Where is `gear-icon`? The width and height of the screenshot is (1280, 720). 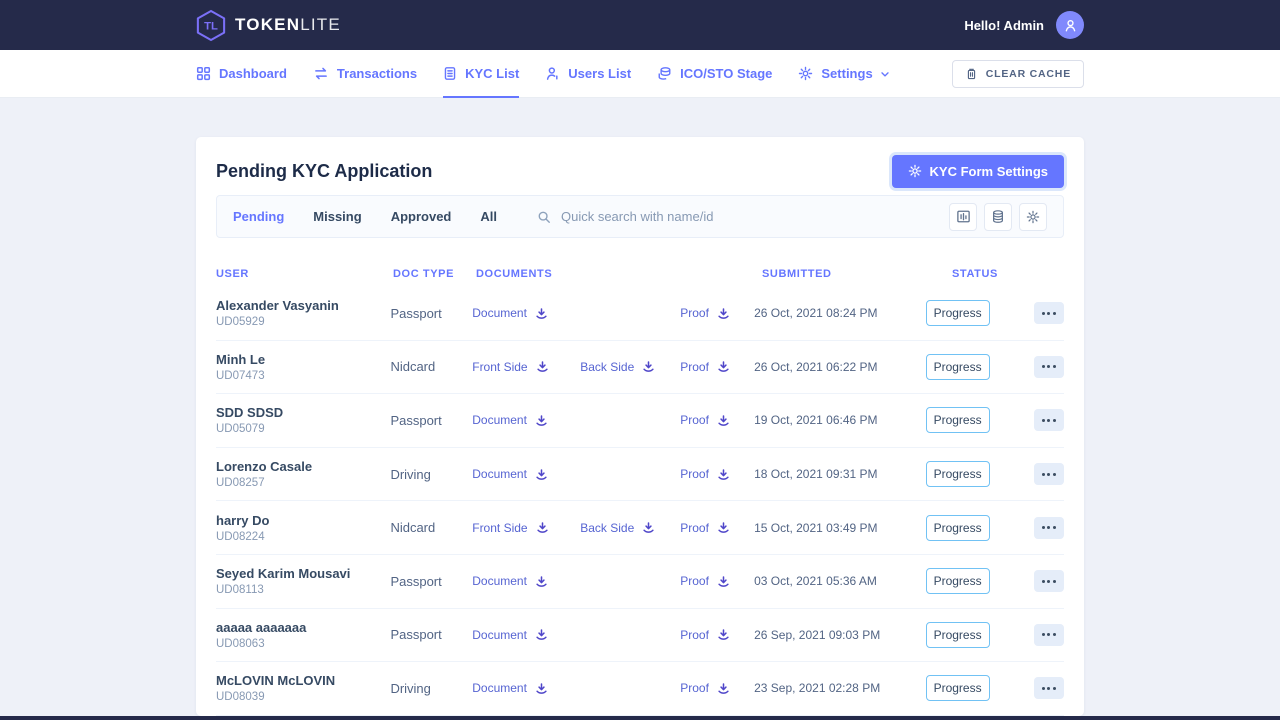
gear-icon is located at coordinates (915, 171).